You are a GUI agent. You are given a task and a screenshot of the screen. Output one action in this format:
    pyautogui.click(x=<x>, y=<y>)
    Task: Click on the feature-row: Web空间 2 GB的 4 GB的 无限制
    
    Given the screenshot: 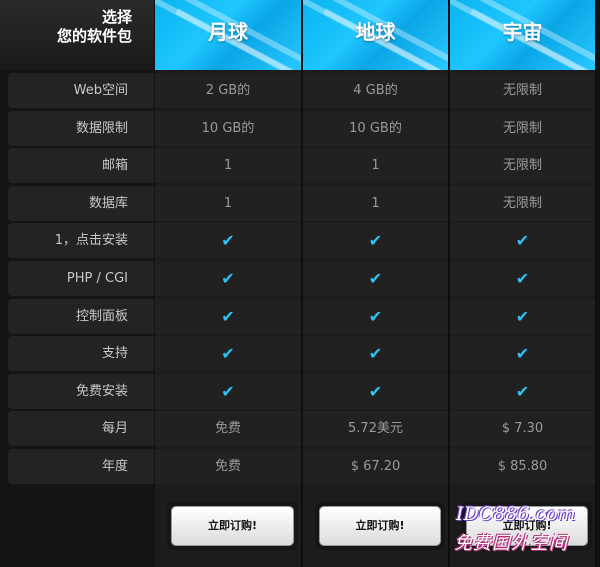 What is the action you would take?
    pyautogui.click(x=300, y=90)
    